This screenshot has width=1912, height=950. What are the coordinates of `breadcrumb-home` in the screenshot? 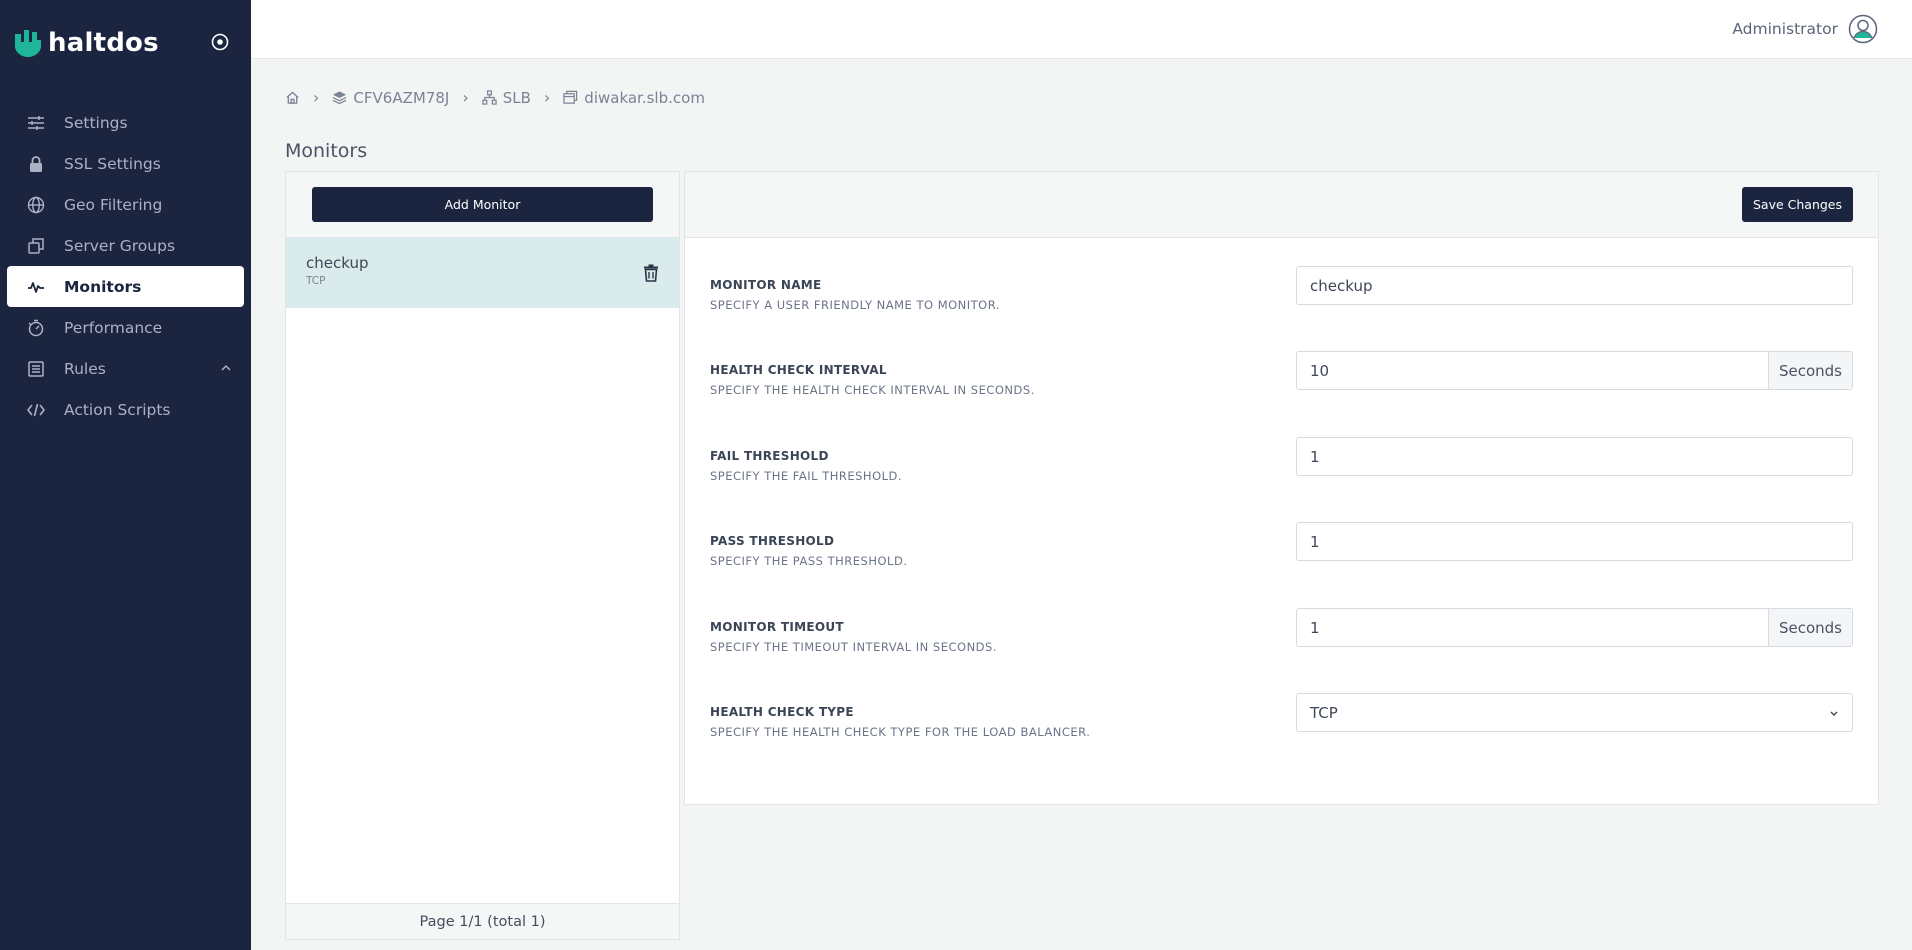 It's located at (292, 97).